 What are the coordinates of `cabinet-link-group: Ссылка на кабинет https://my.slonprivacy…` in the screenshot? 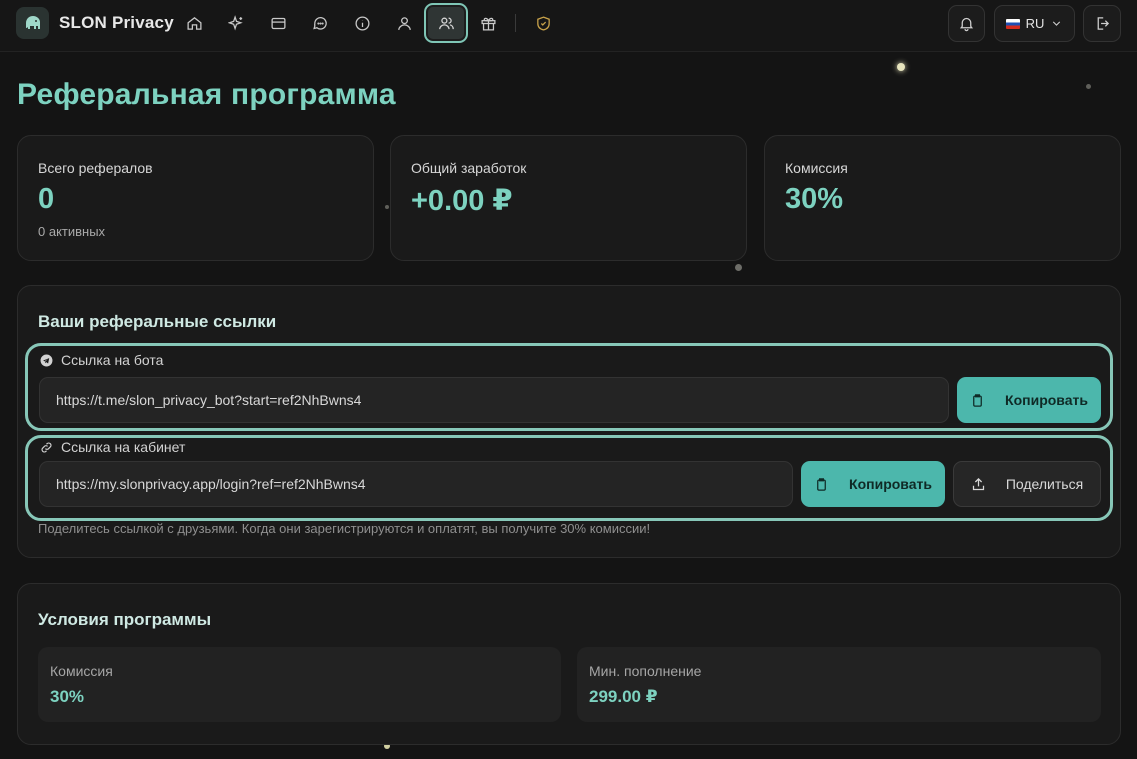 It's located at (569, 478).